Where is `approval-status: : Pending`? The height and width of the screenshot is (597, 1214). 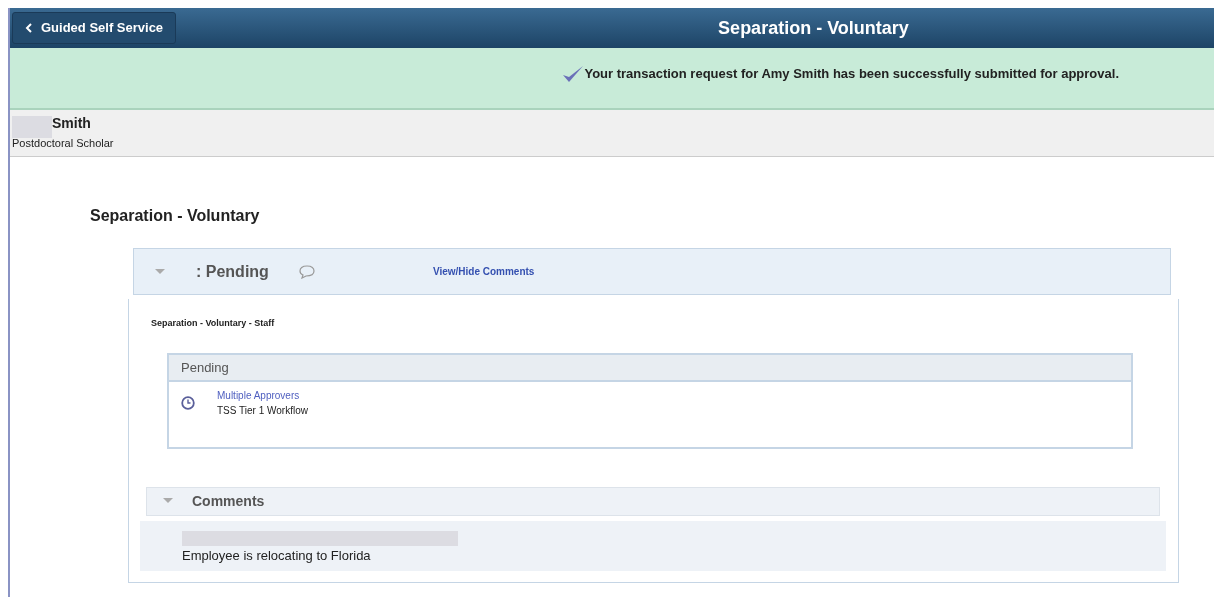
approval-status: : Pending is located at coordinates (232, 271).